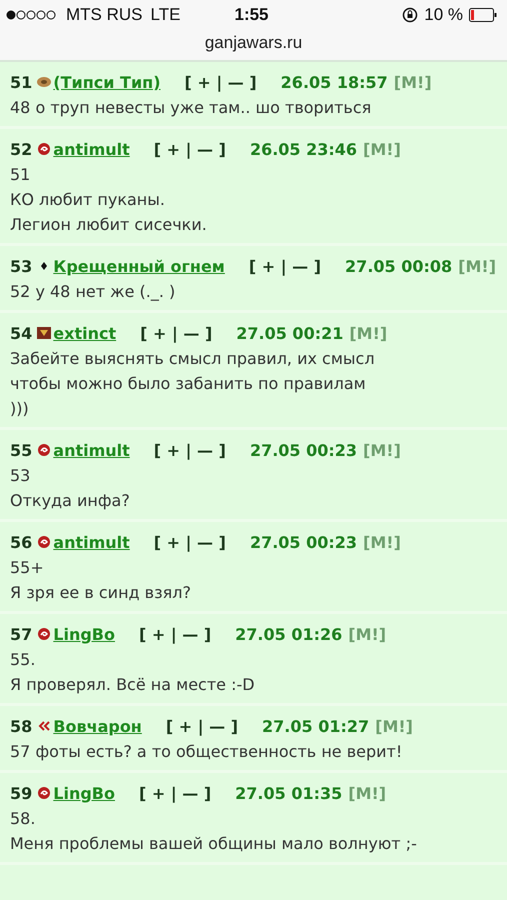 The height and width of the screenshot is (900, 507). I want to click on carrier-name: MTS RUS, so click(104, 15).